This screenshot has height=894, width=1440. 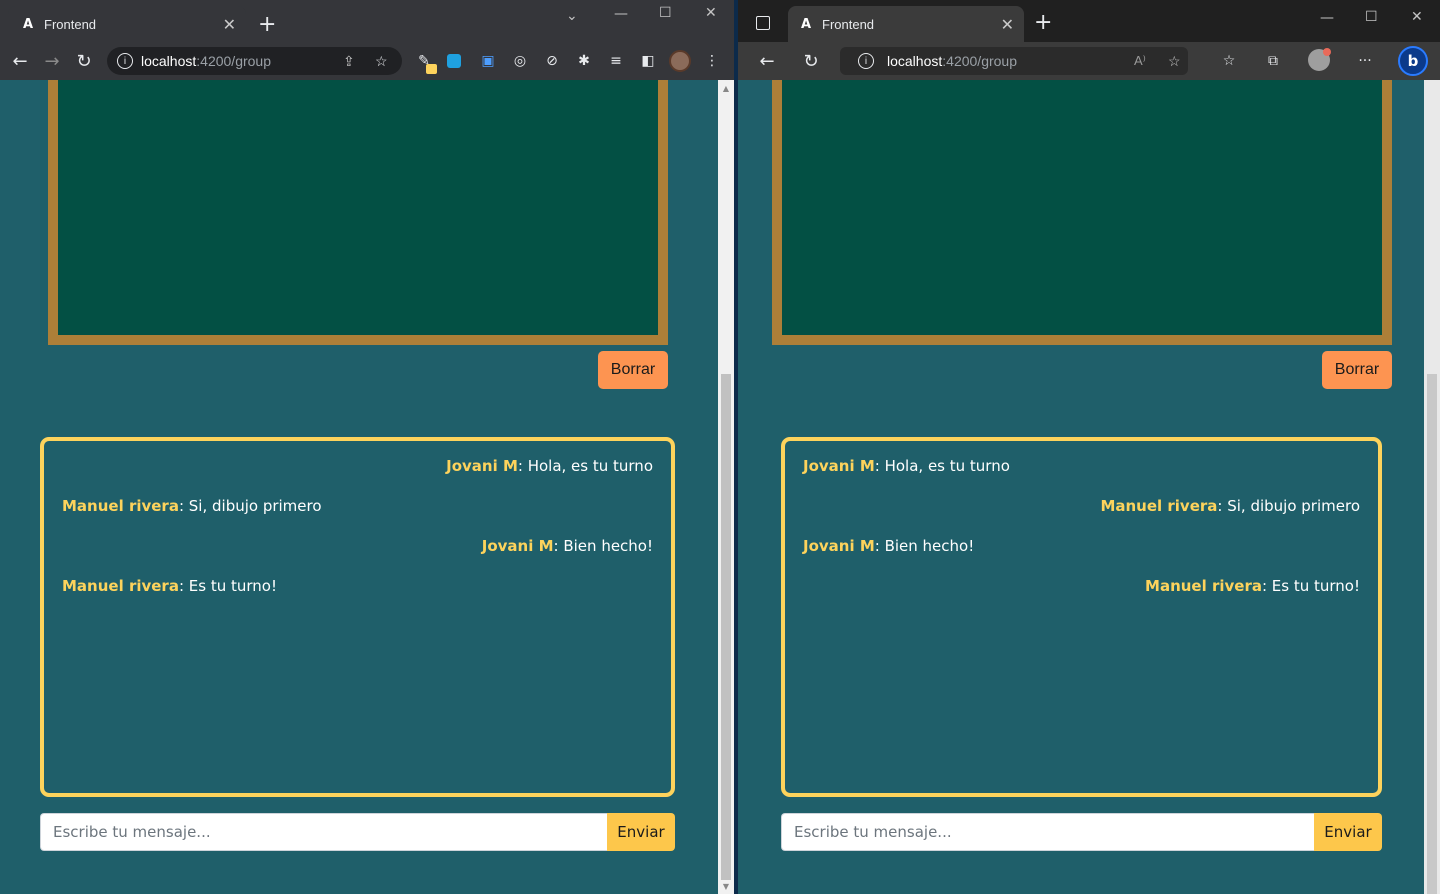 I want to click on address-bar: i localhost:4200/group ⇪ ☆, so click(x=254, y=61).